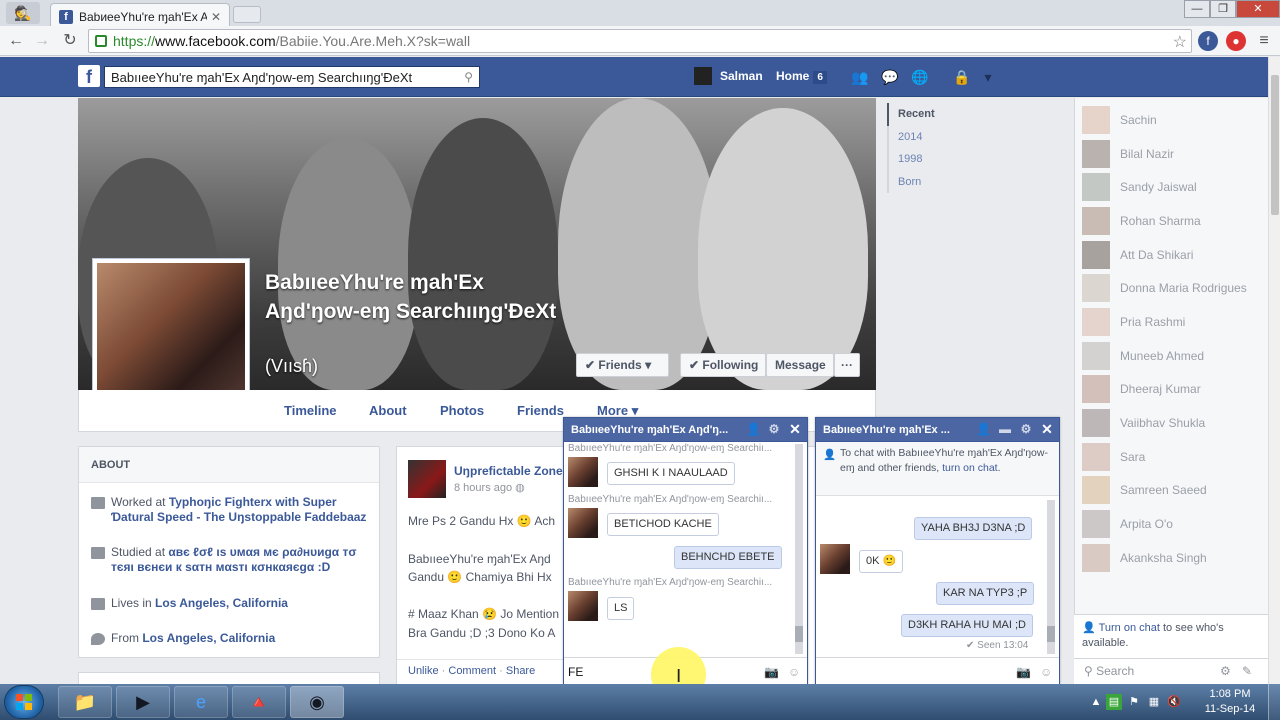 This screenshot has width=1280, height=720. Describe the element at coordinates (948, 159) in the screenshot. I see `timeline-nav-1998: 1998` at that location.